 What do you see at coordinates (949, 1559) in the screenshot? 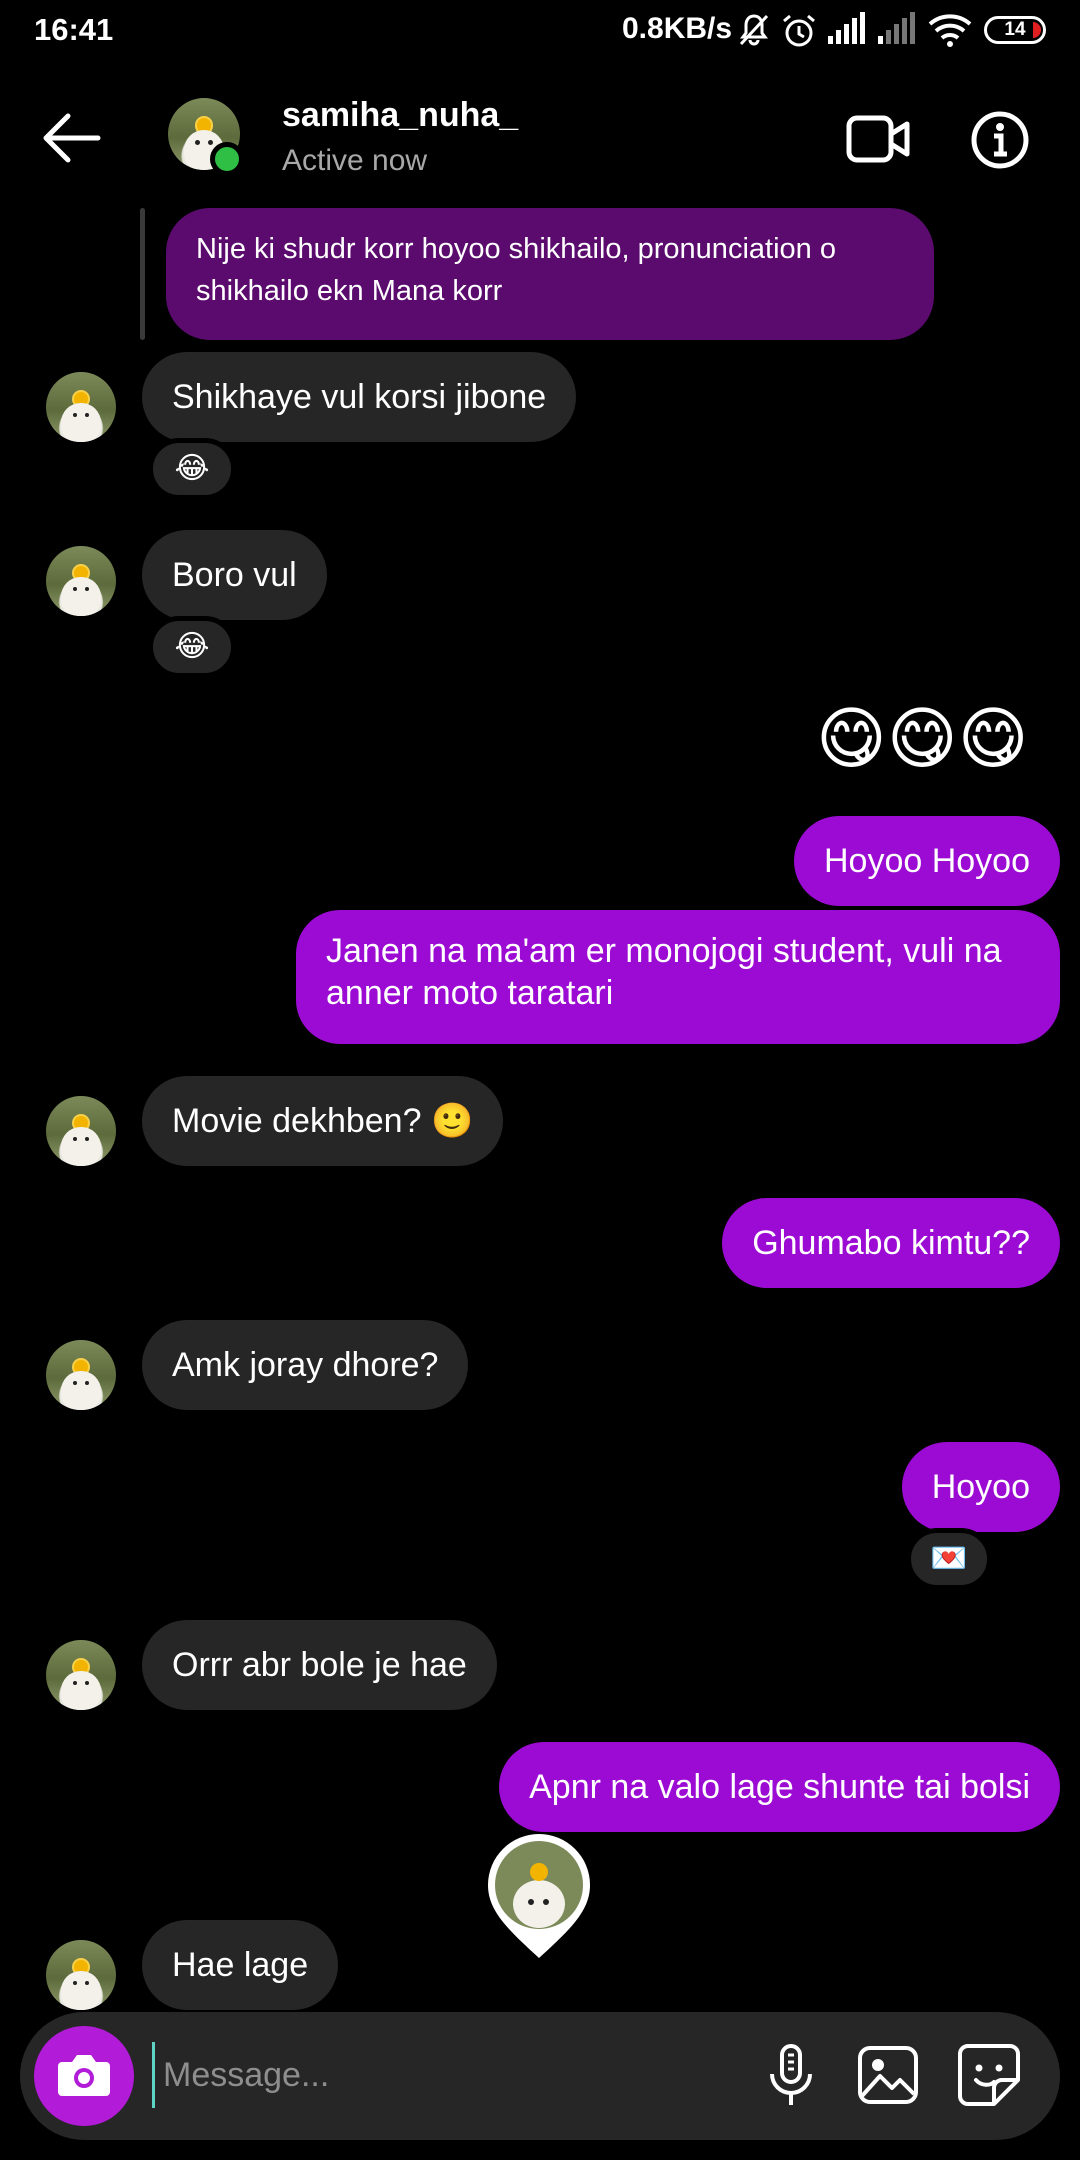
I see `reaction-badge: 💌` at bounding box center [949, 1559].